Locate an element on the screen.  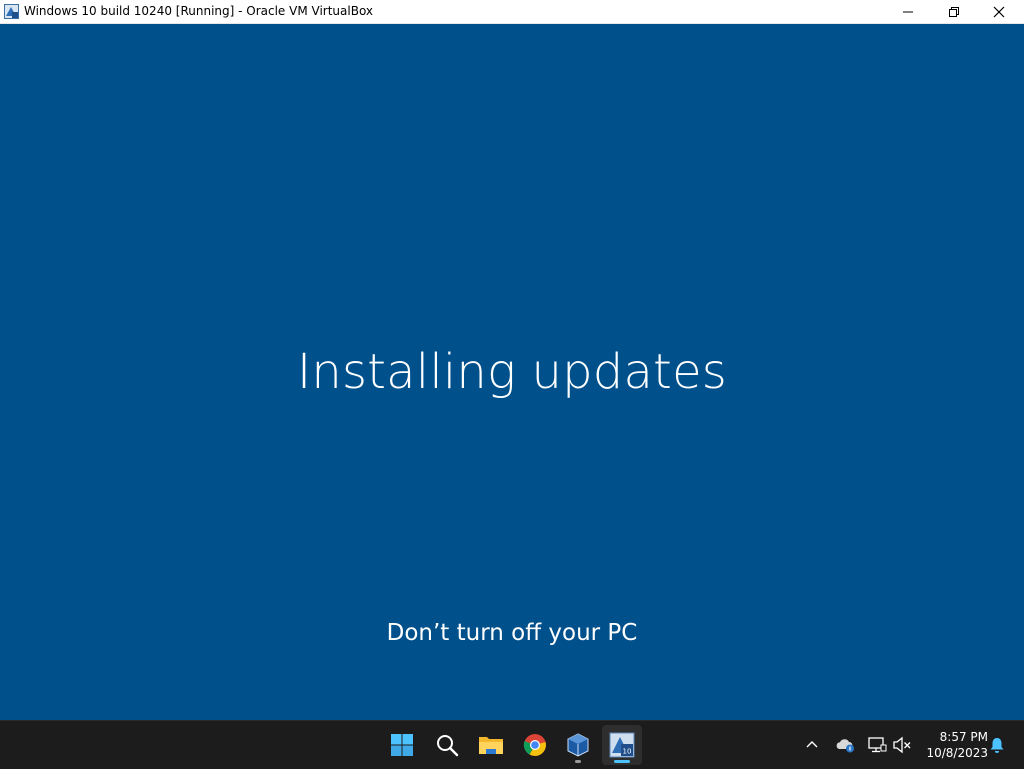
virtualbox-vm-icon: 10 is located at coordinates (622, 745).